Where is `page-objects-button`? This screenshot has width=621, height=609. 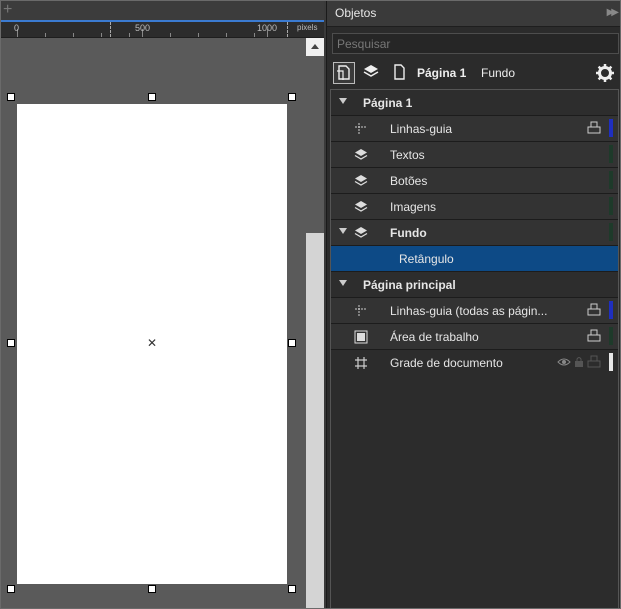
page-objects-button is located at coordinates (344, 73).